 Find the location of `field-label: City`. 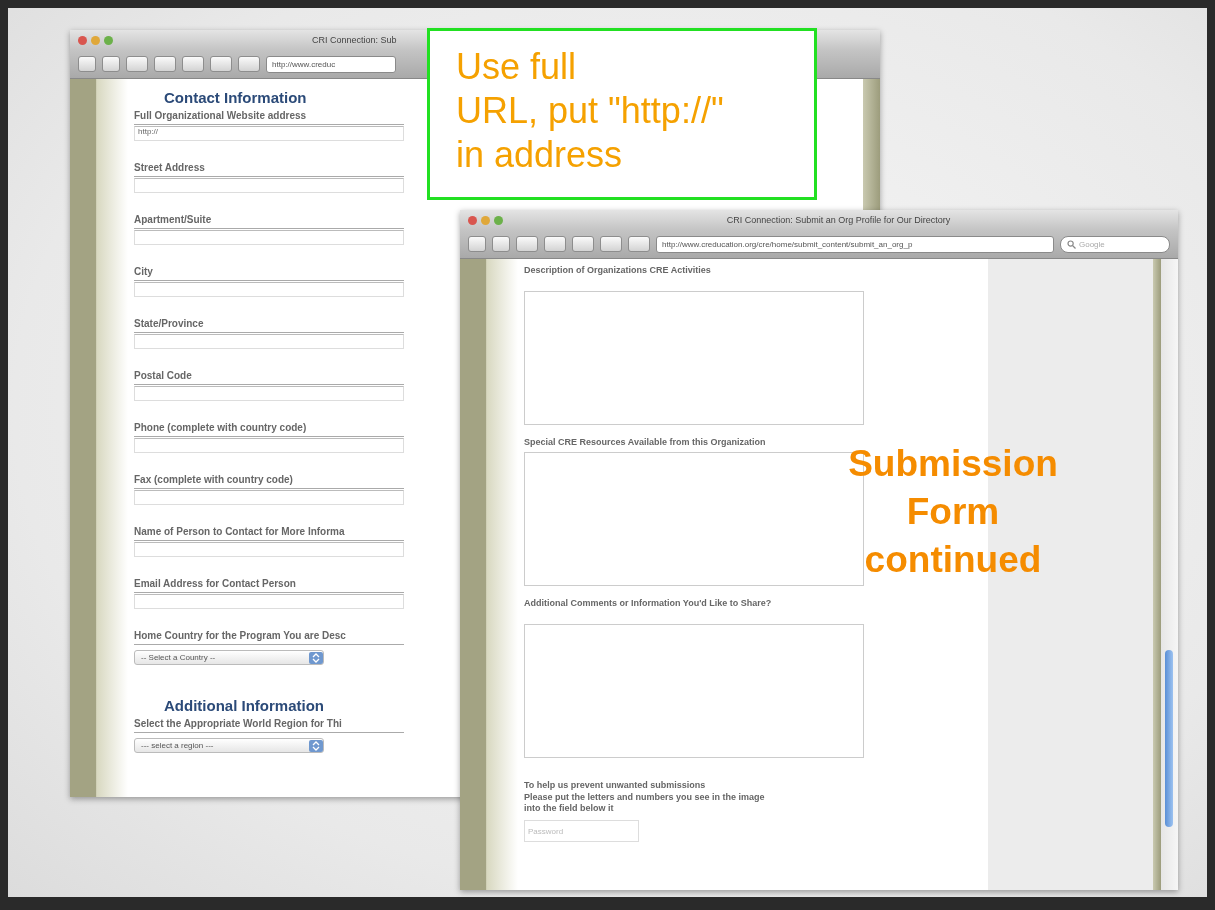

field-label: City is located at coordinates (269, 273).